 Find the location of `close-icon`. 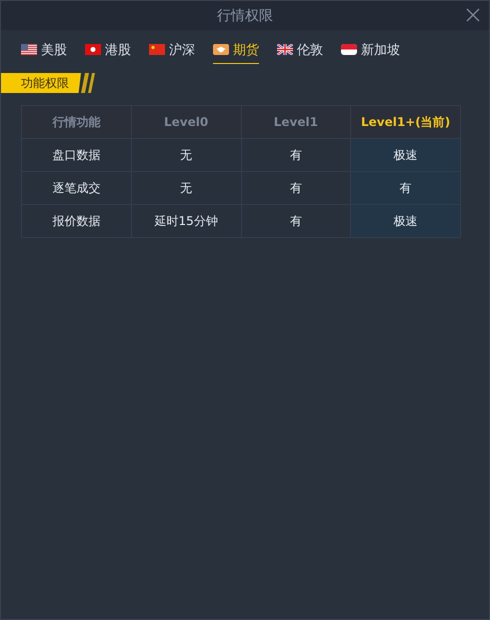

close-icon is located at coordinates (473, 15).